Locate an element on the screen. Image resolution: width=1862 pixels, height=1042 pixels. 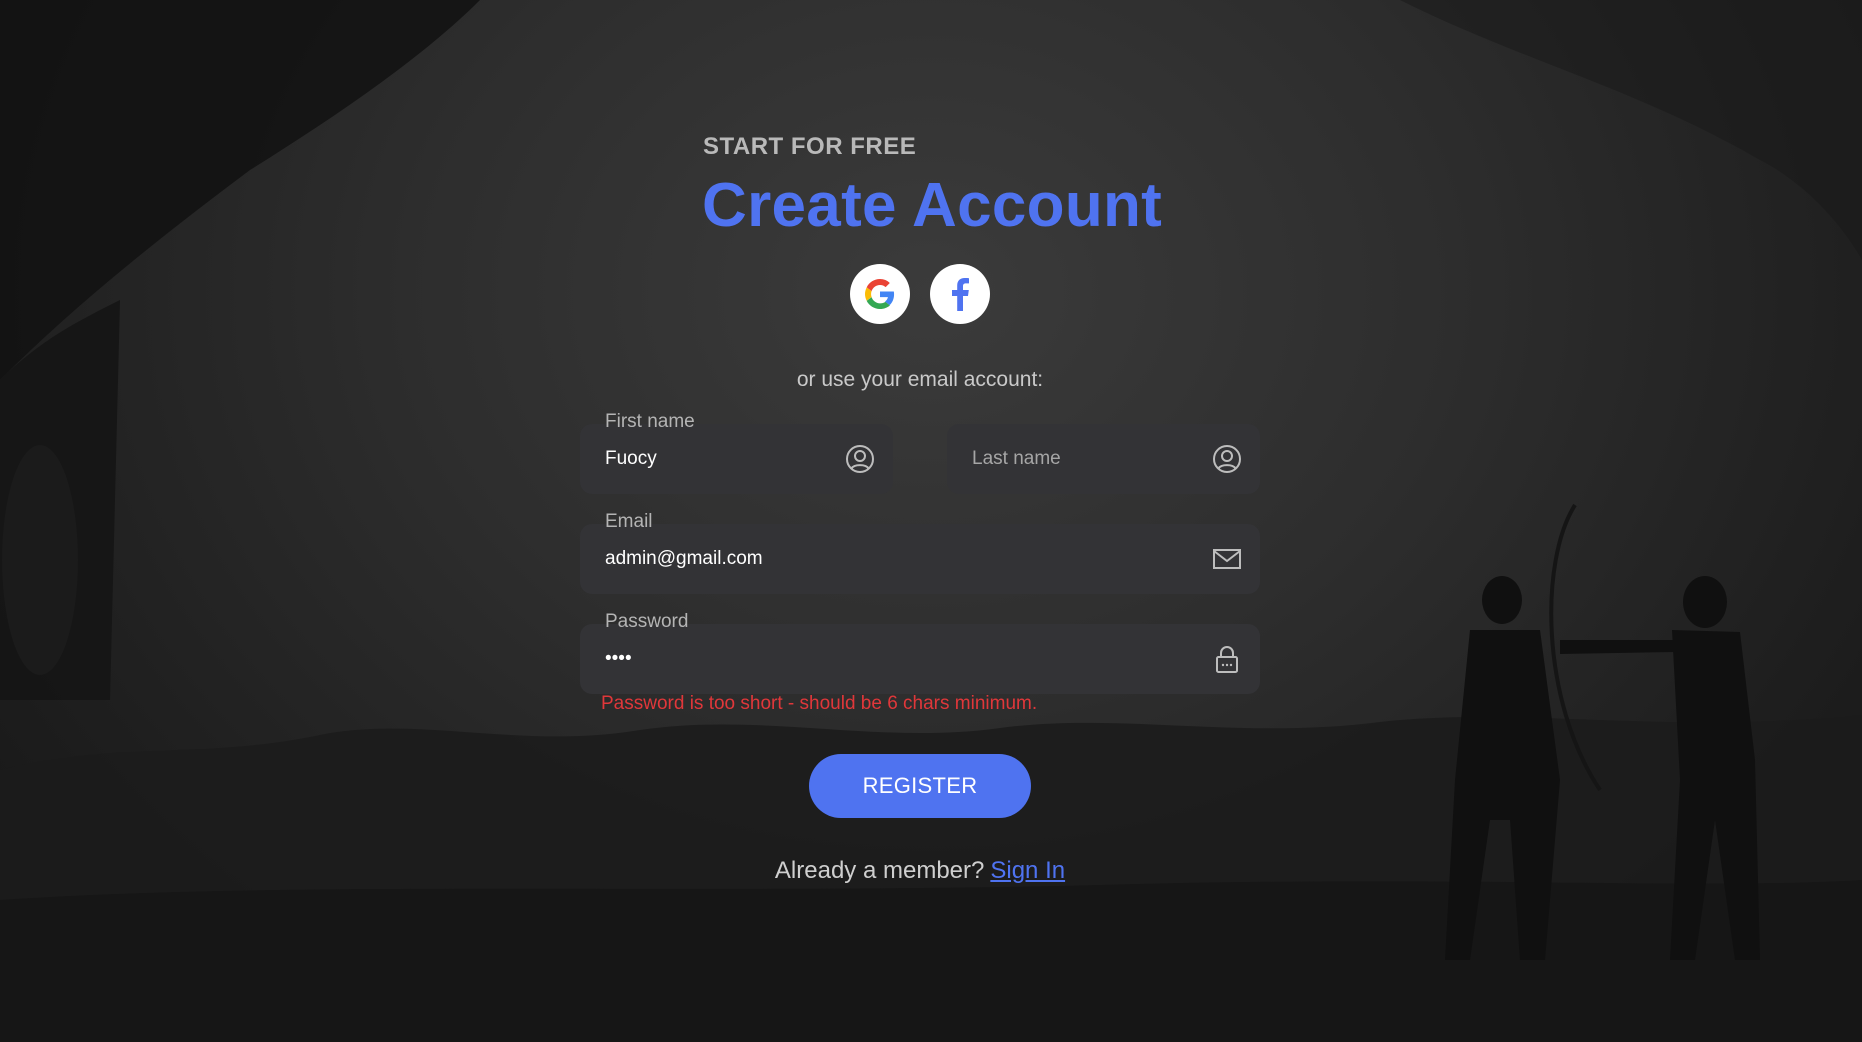
divider-text: or use your email account: is located at coordinates (920, 379).